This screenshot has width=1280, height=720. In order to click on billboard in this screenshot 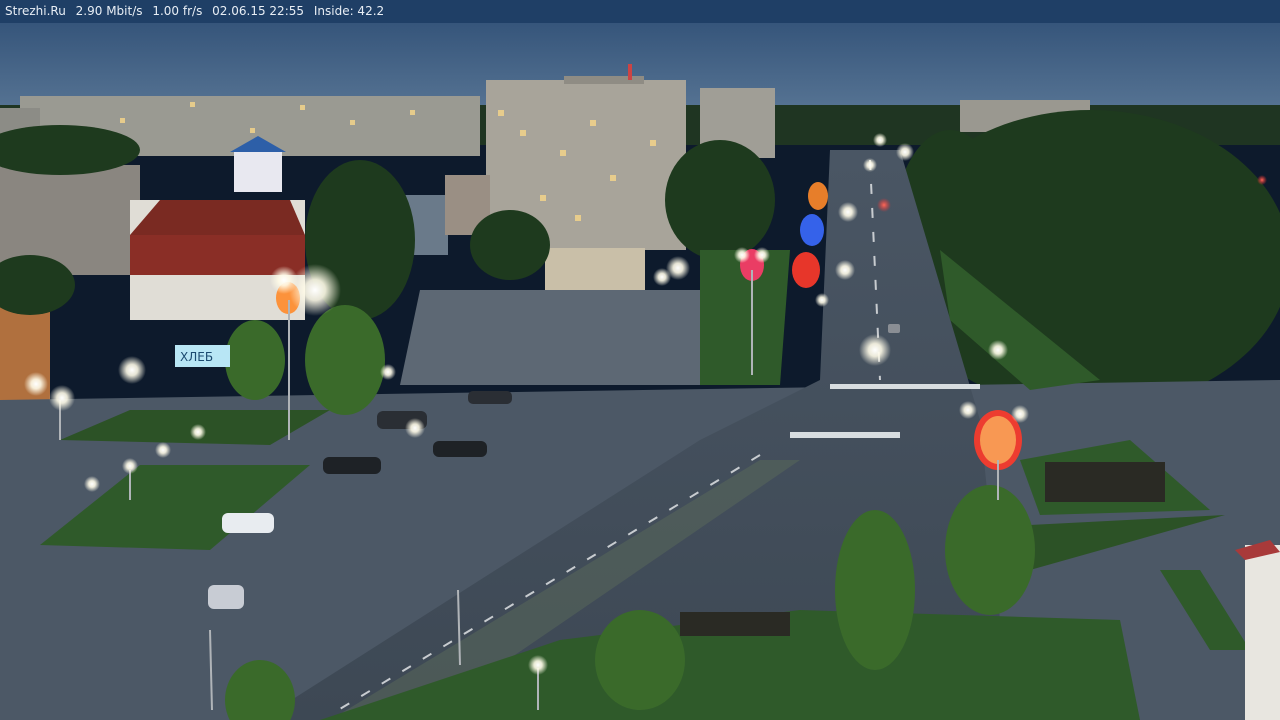, I will do `click(1262, 632)`.